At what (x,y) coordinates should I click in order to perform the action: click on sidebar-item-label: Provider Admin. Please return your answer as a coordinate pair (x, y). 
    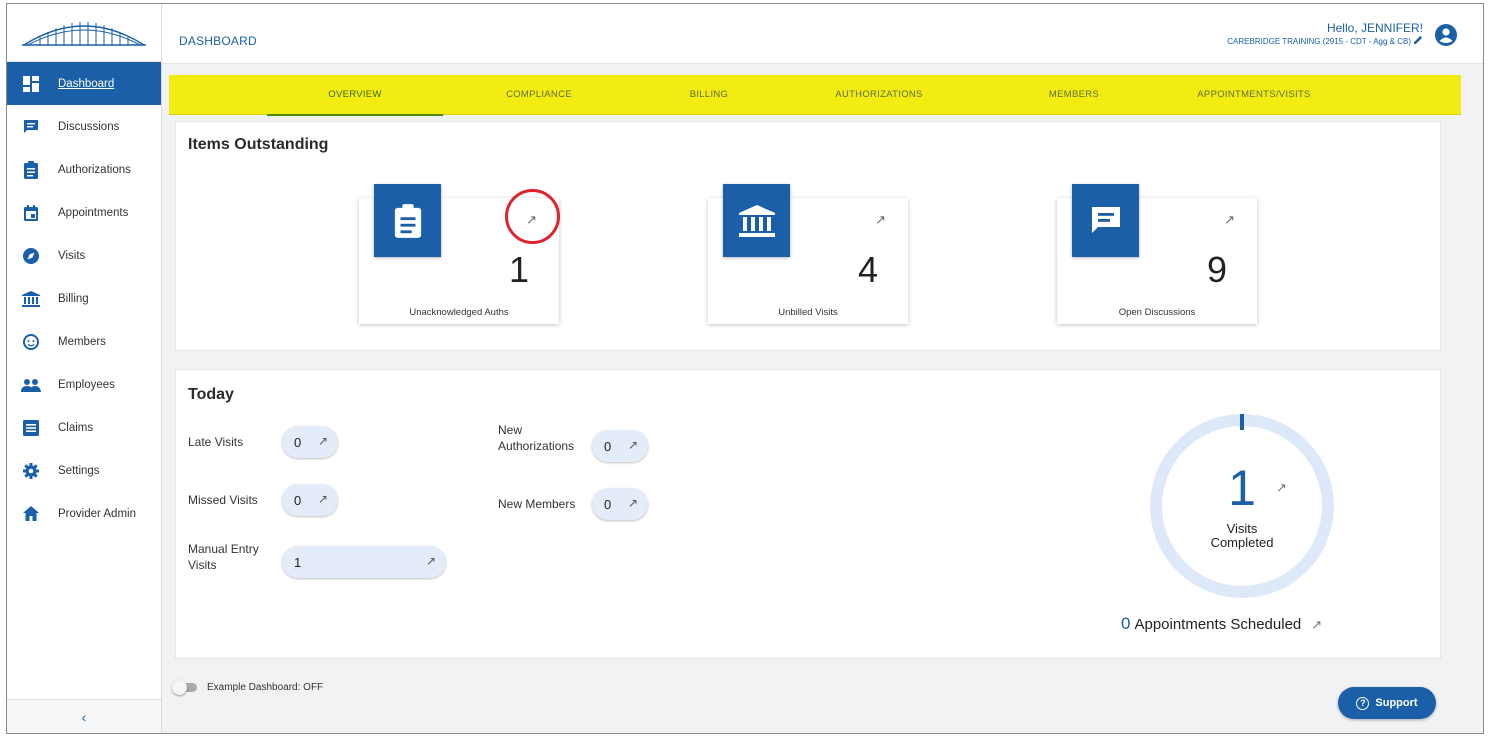
    Looking at the image, I should click on (97, 513).